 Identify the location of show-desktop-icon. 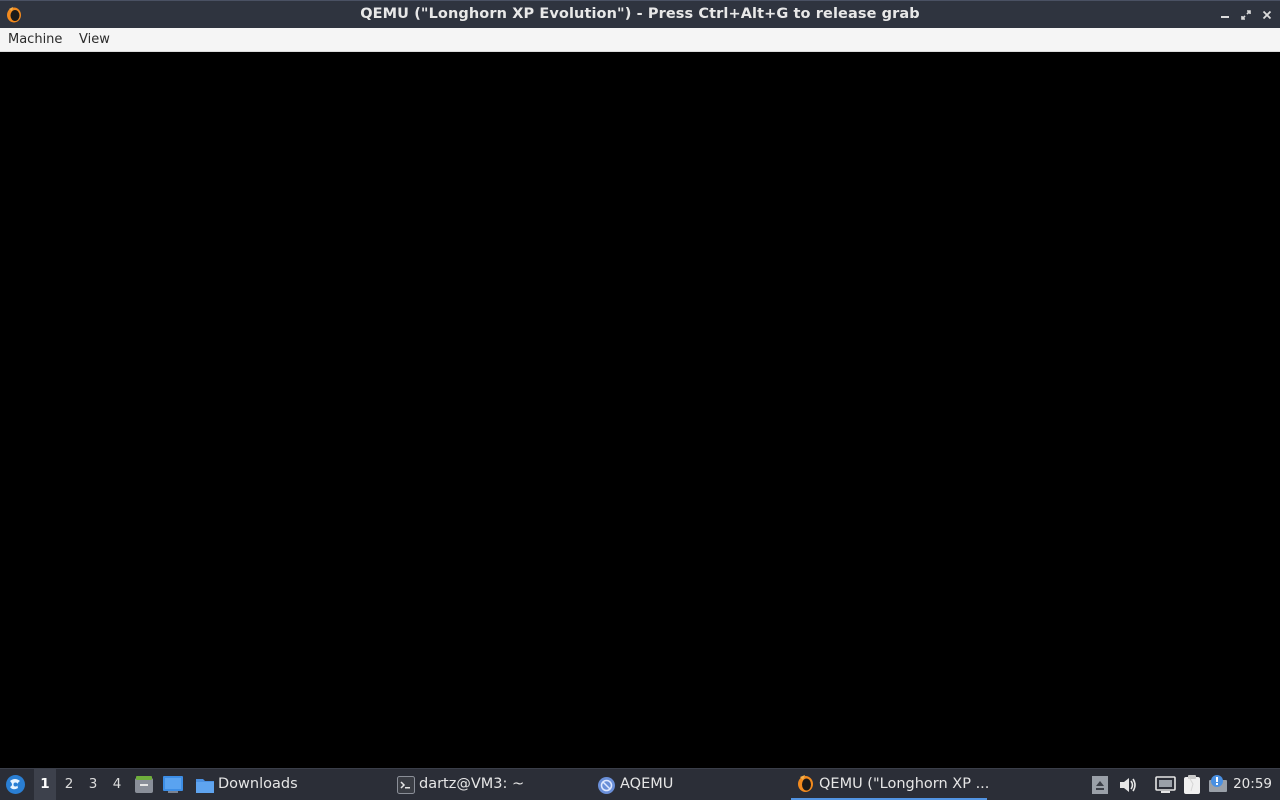
(173, 784).